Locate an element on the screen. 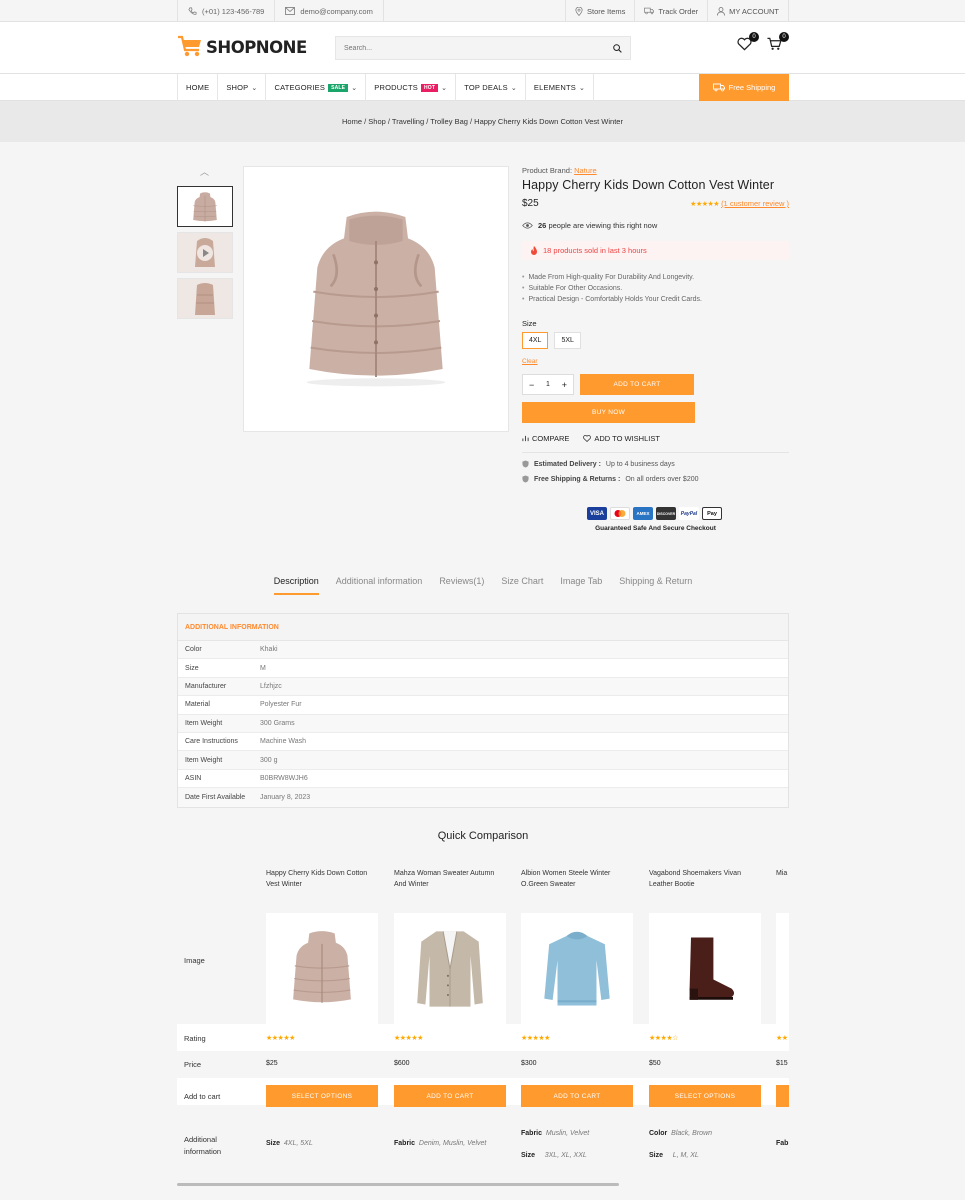  size-option-4xl: 4XL is located at coordinates (535, 340).